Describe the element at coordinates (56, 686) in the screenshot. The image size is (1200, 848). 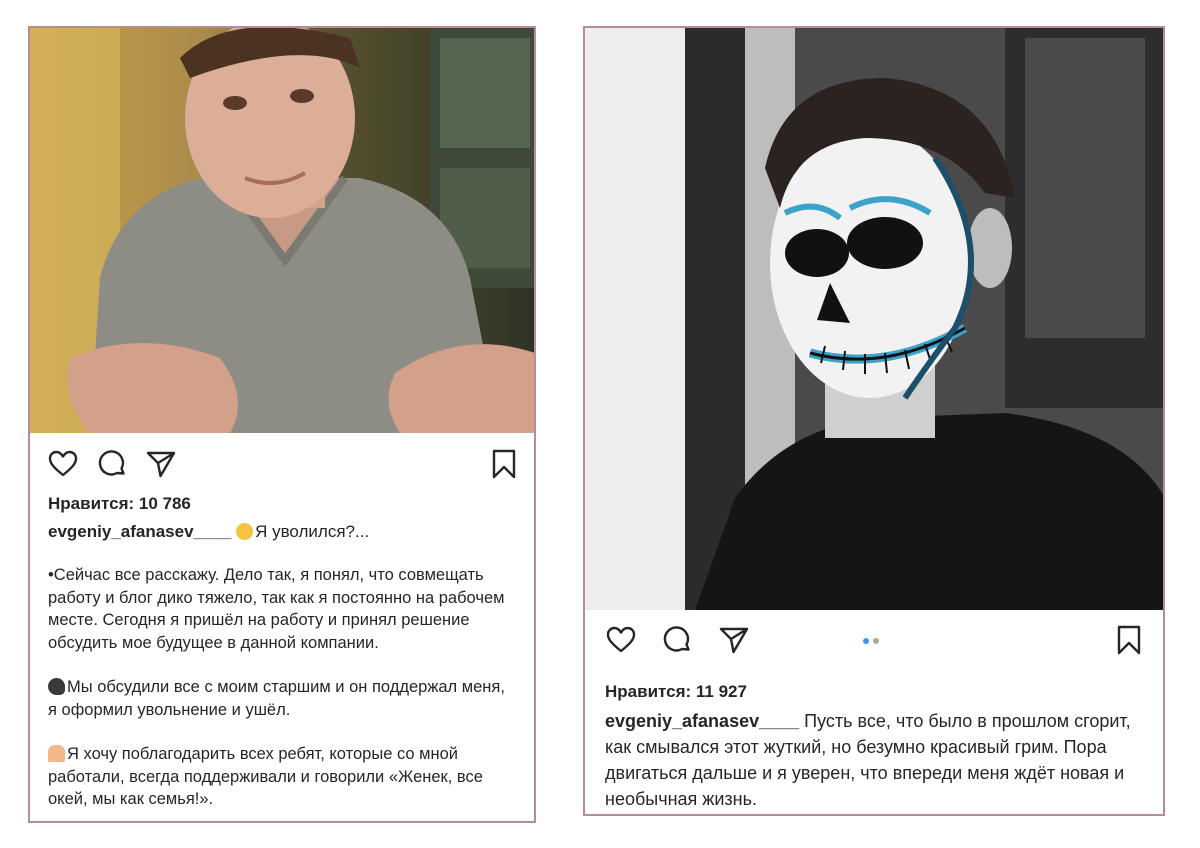
I see `speaking-head-emoji-icon` at that location.